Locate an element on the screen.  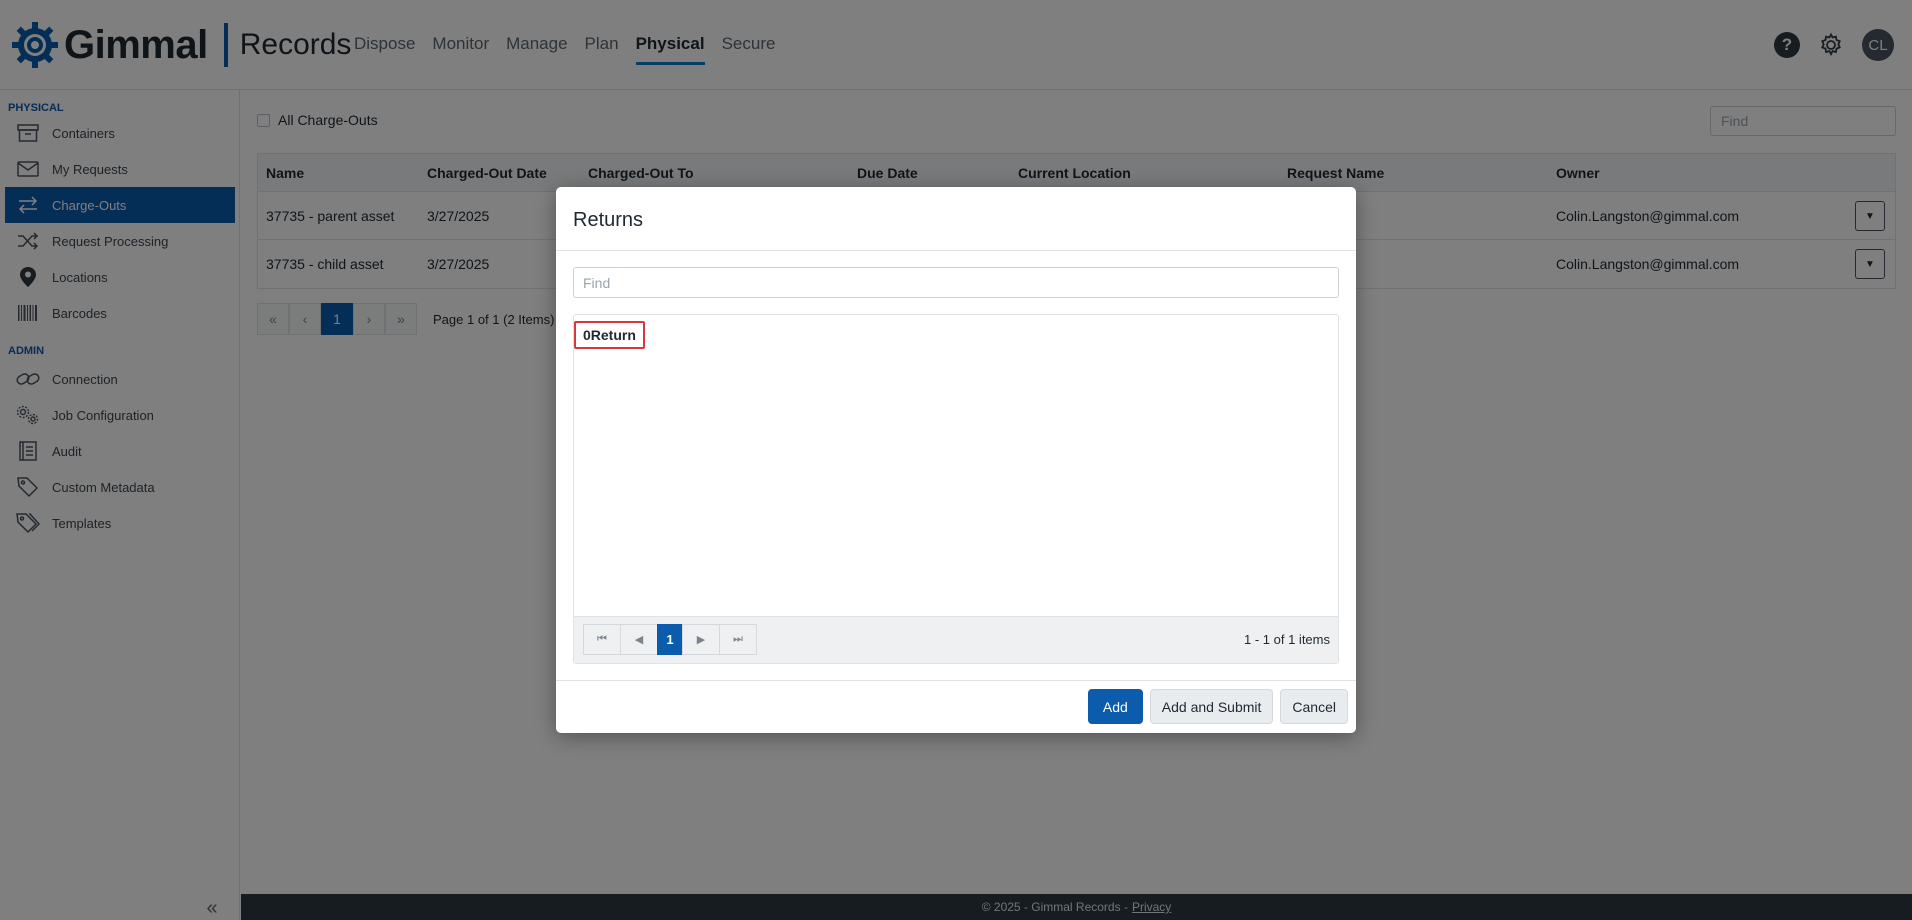
list-pager-last-button: ⏭ is located at coordinates (738, 639).